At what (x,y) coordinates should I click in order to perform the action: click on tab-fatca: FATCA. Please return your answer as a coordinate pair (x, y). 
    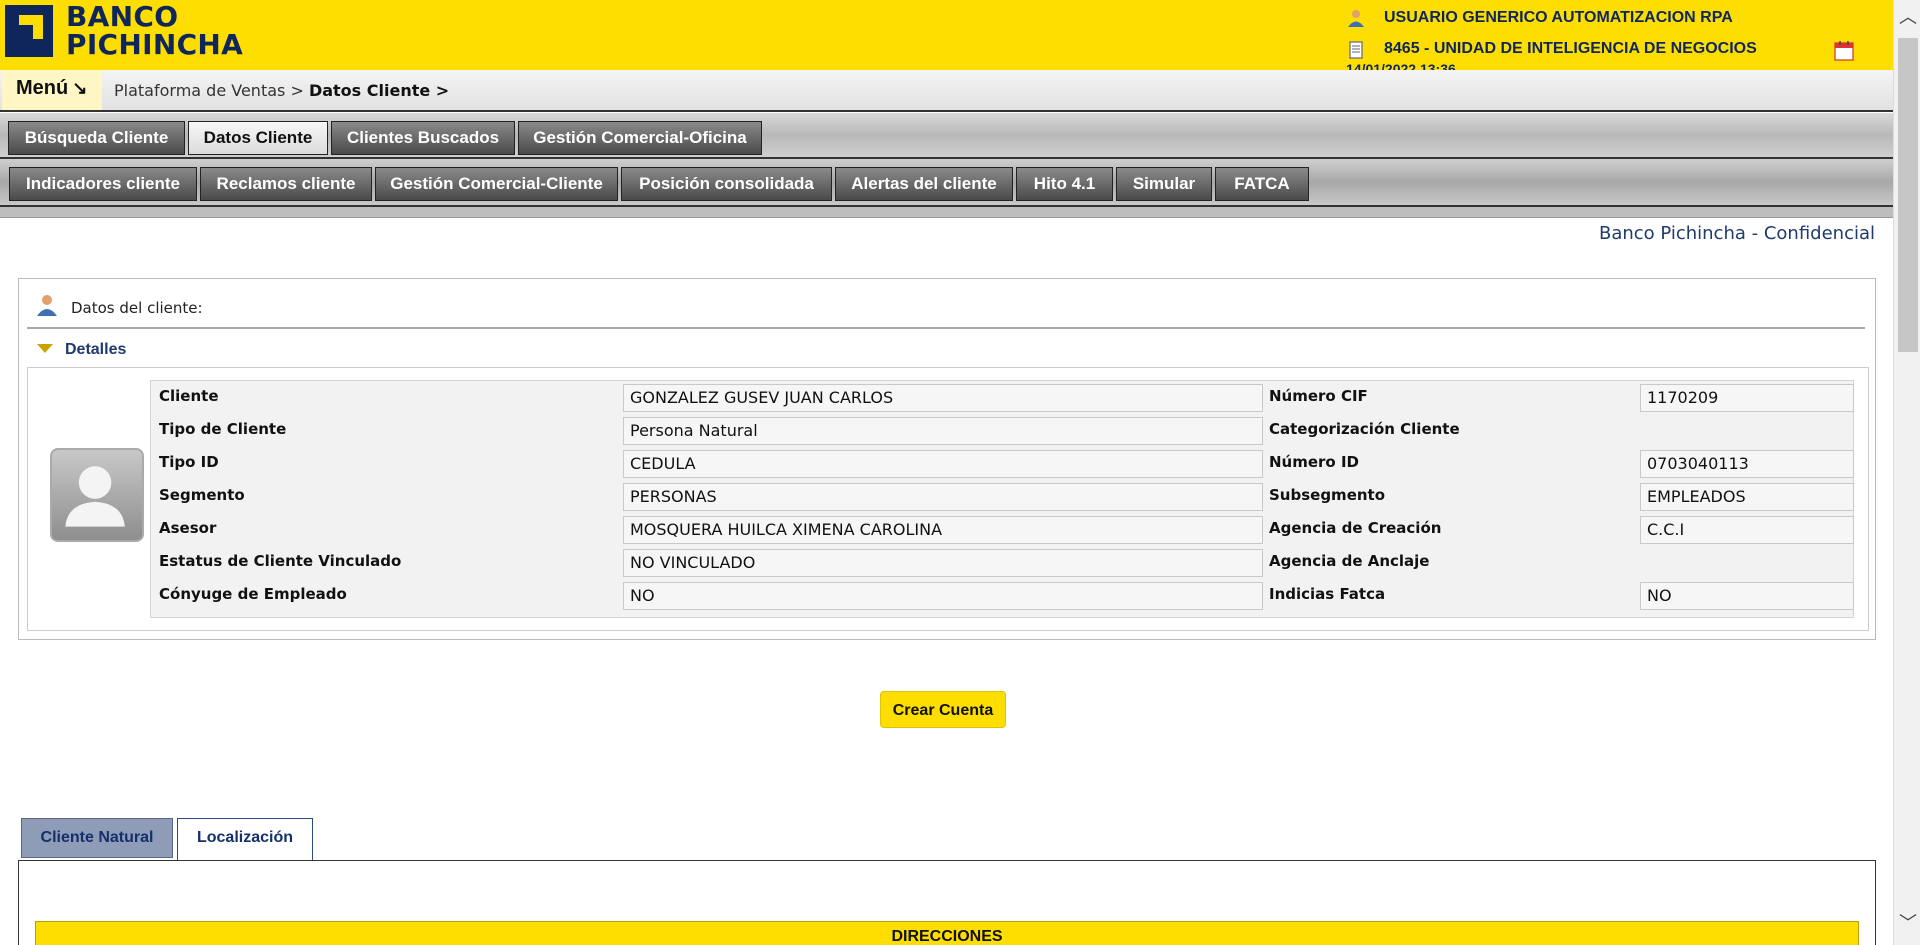
    Looking at the image, I should click on (1262, 184).